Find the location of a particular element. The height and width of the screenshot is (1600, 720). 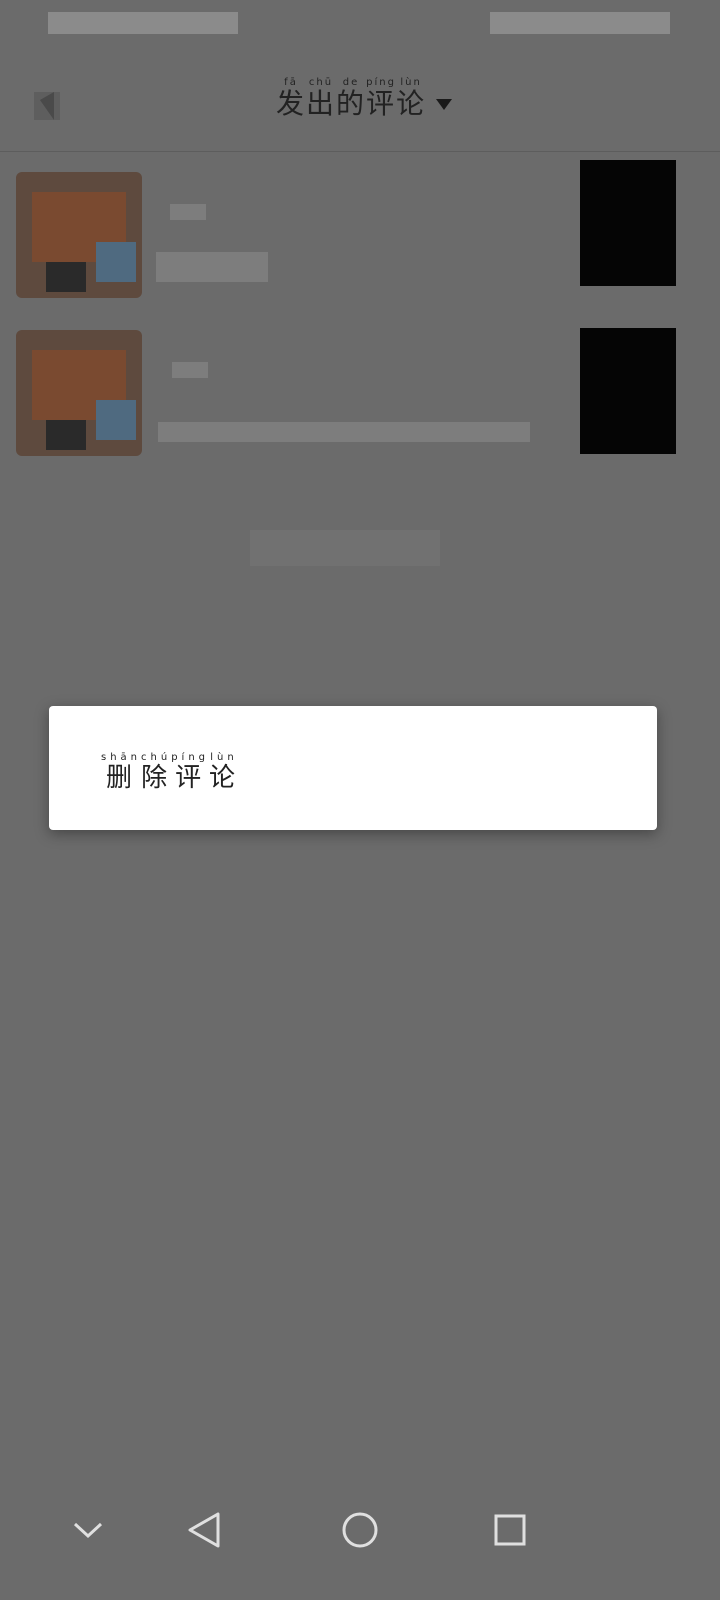

back-nav-button is located at coordinates (204, 1530).